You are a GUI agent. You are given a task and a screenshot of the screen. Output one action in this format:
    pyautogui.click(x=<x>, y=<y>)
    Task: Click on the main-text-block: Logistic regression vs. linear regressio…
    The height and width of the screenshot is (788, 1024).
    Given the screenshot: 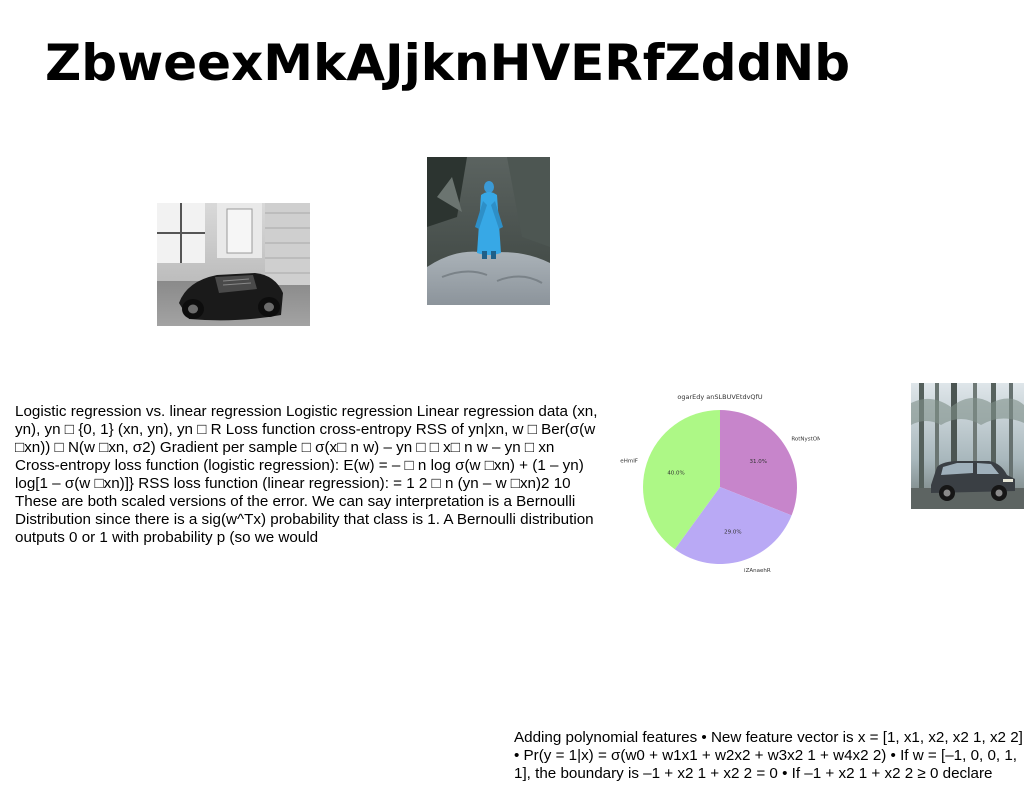 What is the action you would take?
    pyautogui.click(x=309, y=475)
    